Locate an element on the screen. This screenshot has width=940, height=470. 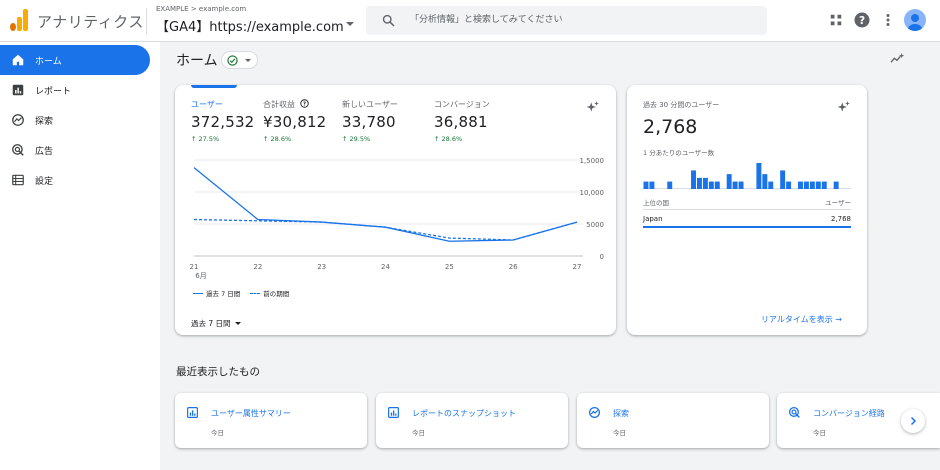
column-header-country: 上位の国 is located at coordinates (656, 203).